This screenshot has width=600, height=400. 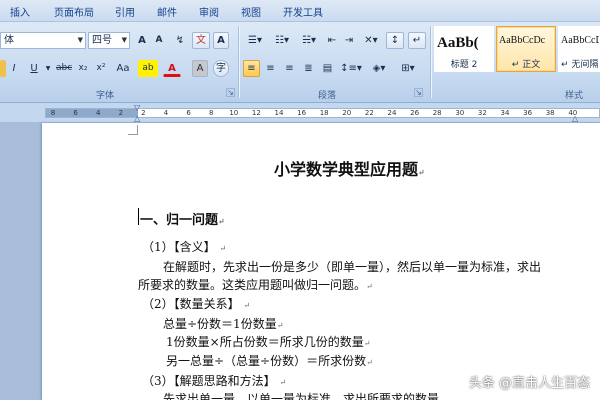 I want to click on multilevel-list-button: ☵▾, so click(x=309, y=40).